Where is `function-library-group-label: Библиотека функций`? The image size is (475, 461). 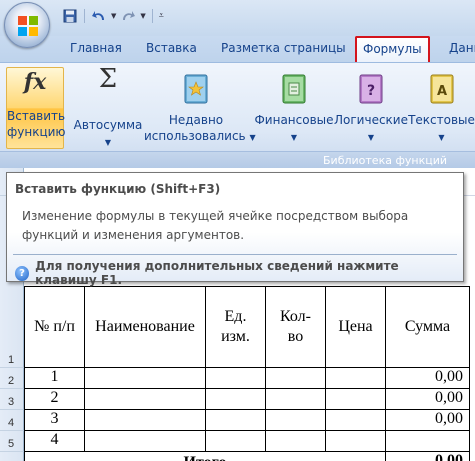
function-library-group-label: Библиотека функций is located at coordinates (237, 160).